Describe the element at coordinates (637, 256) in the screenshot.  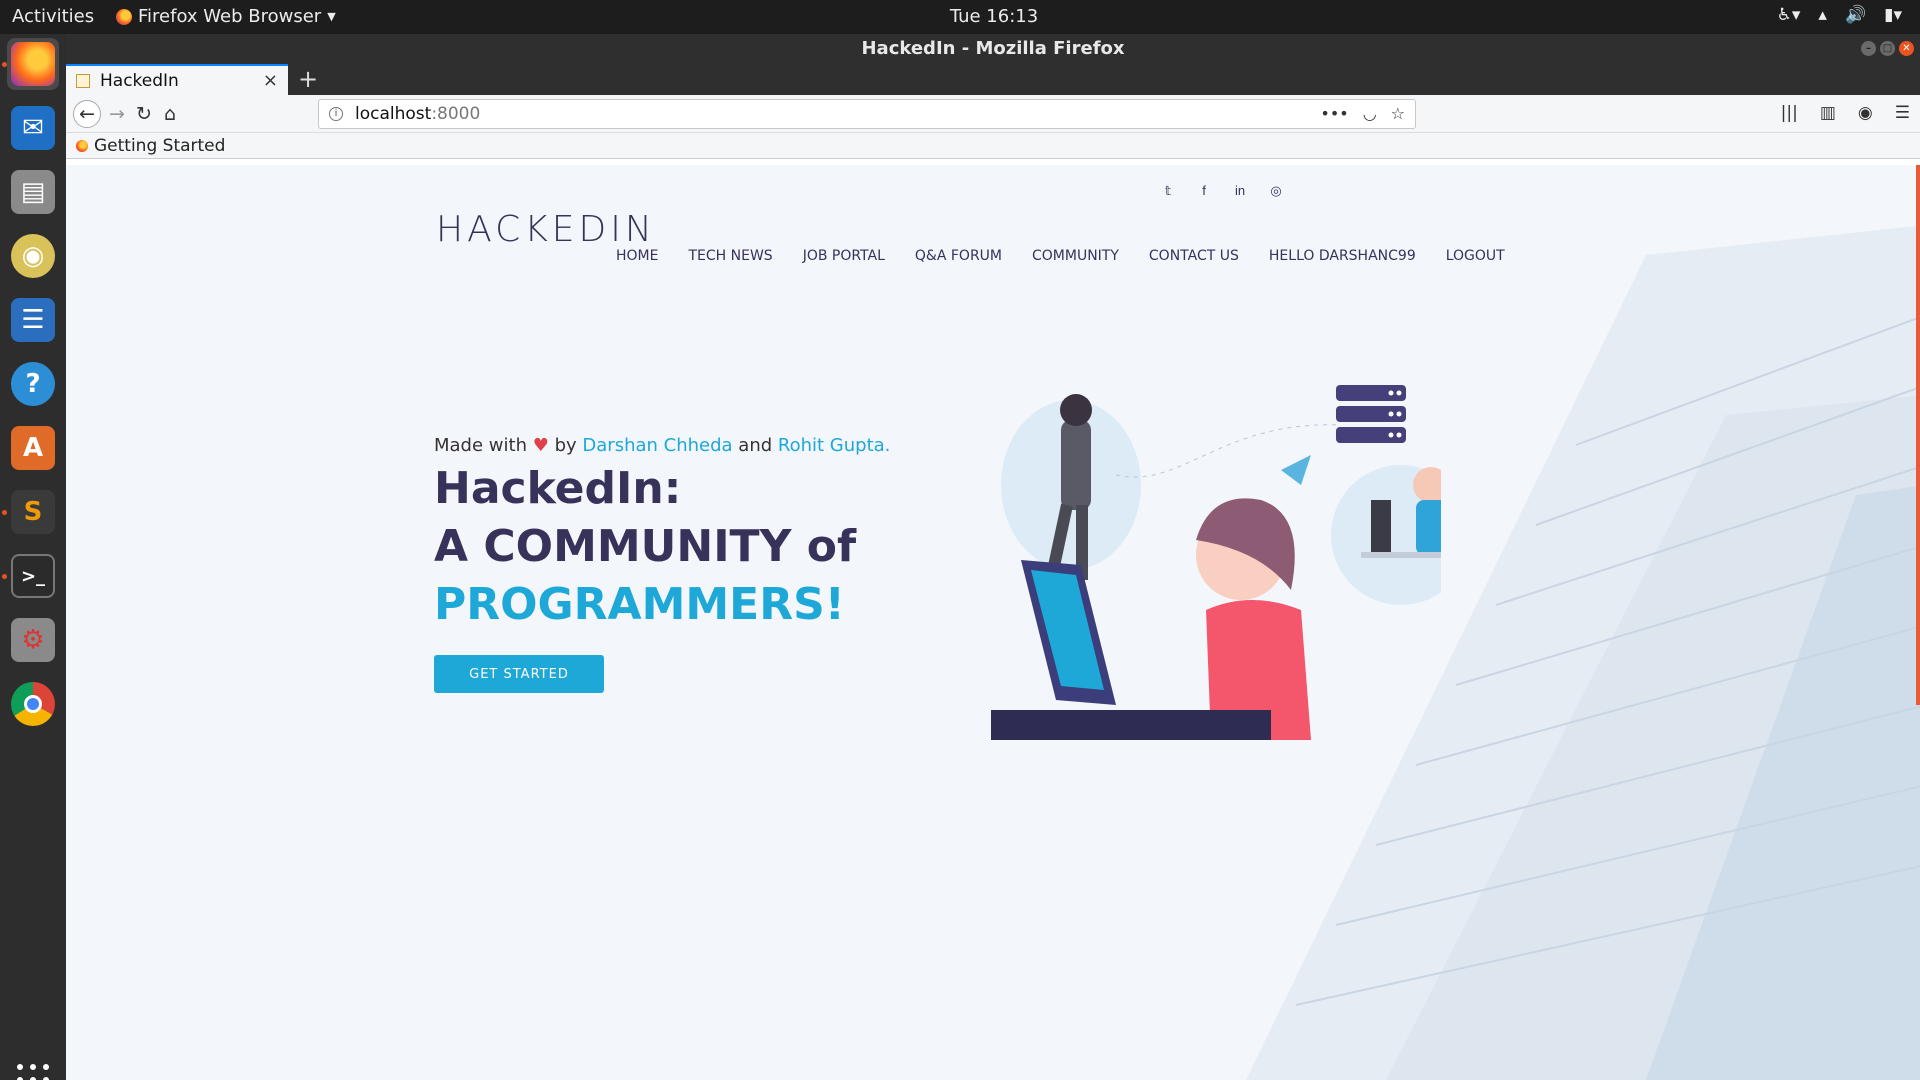
I see `nav-home: HOME` at that location.